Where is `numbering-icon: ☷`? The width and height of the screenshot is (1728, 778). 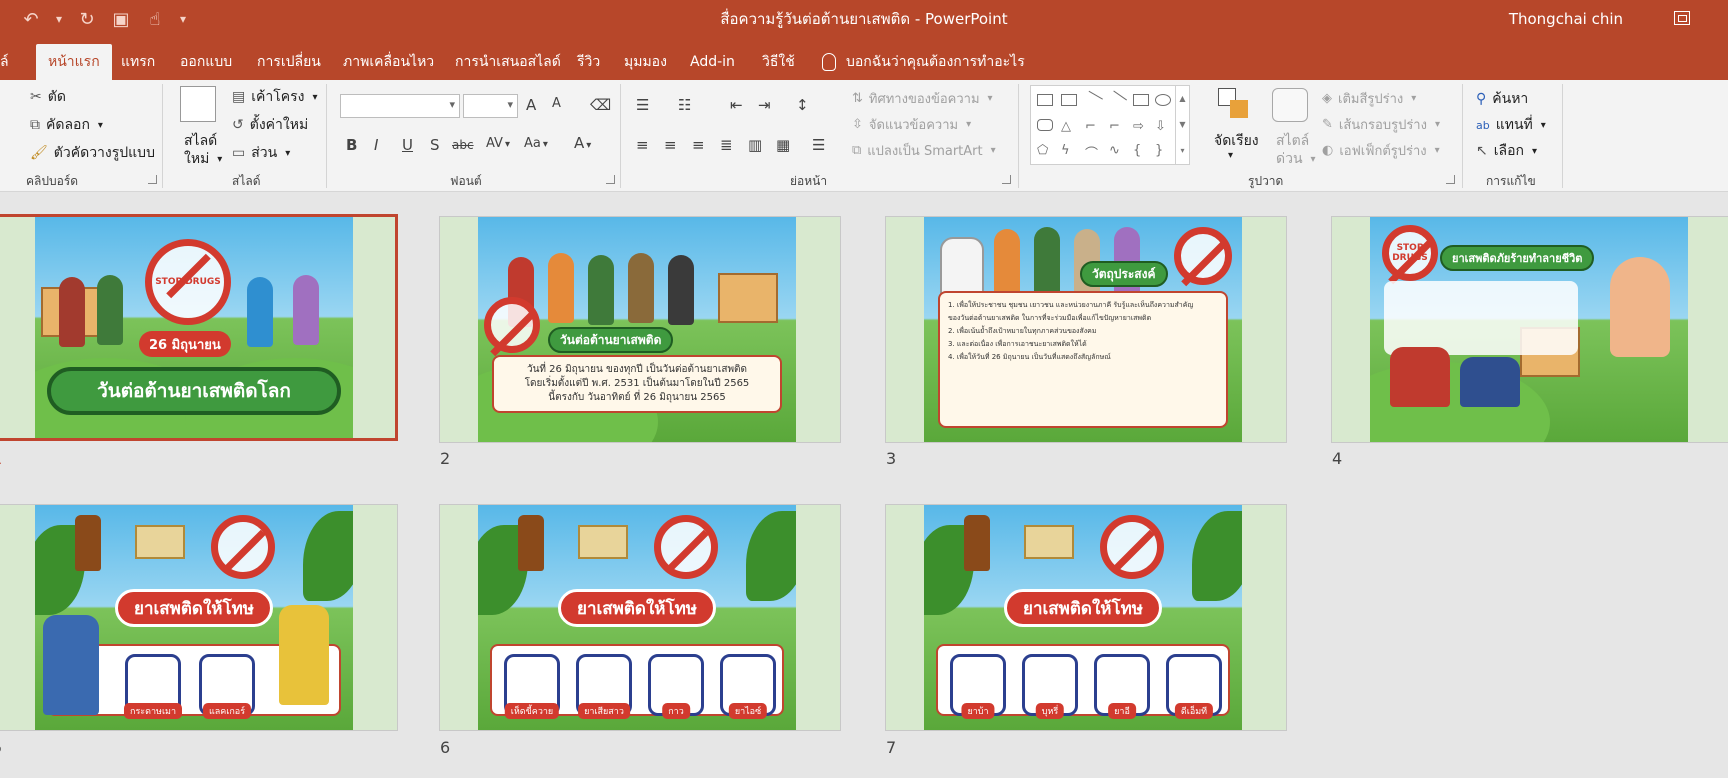 numbering-icon: ☷ is located at coordinates (684, 105).